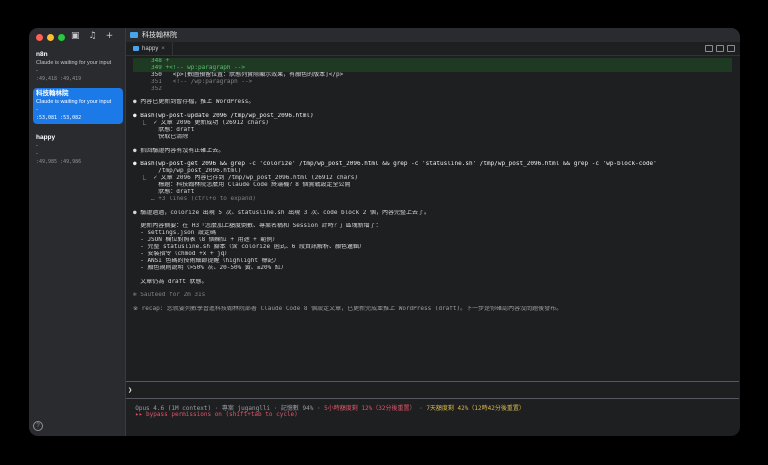 Image resolution: width=768 pixels, height=465 pixels. Describe the element at coordinates (52, 93) in the screenshot. I see `session-name: 科技翰林院` at that location.